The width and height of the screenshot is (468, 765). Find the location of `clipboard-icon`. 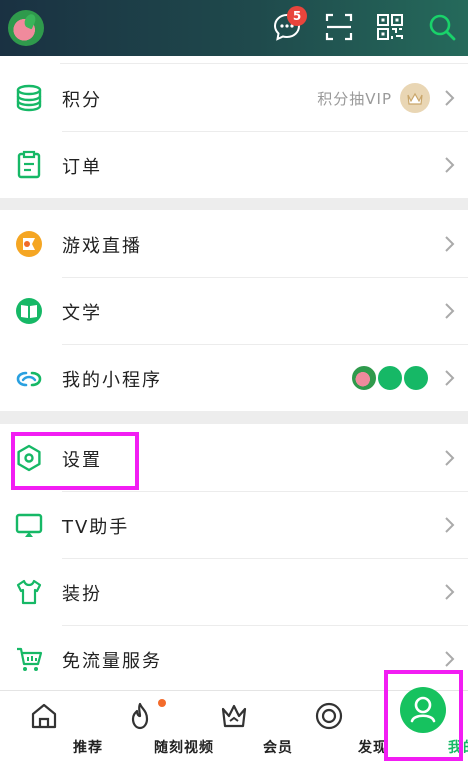

clipboard-icon is located at coordinates (29, 164).